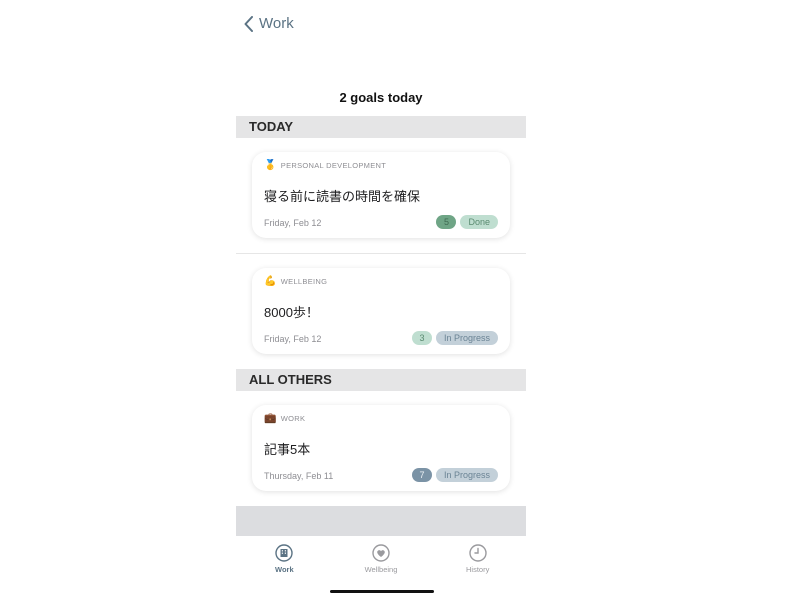 Image resolution: width=800 pixels, height=600 pixels. I want to click on count-badge: 3, so click(421, 338).